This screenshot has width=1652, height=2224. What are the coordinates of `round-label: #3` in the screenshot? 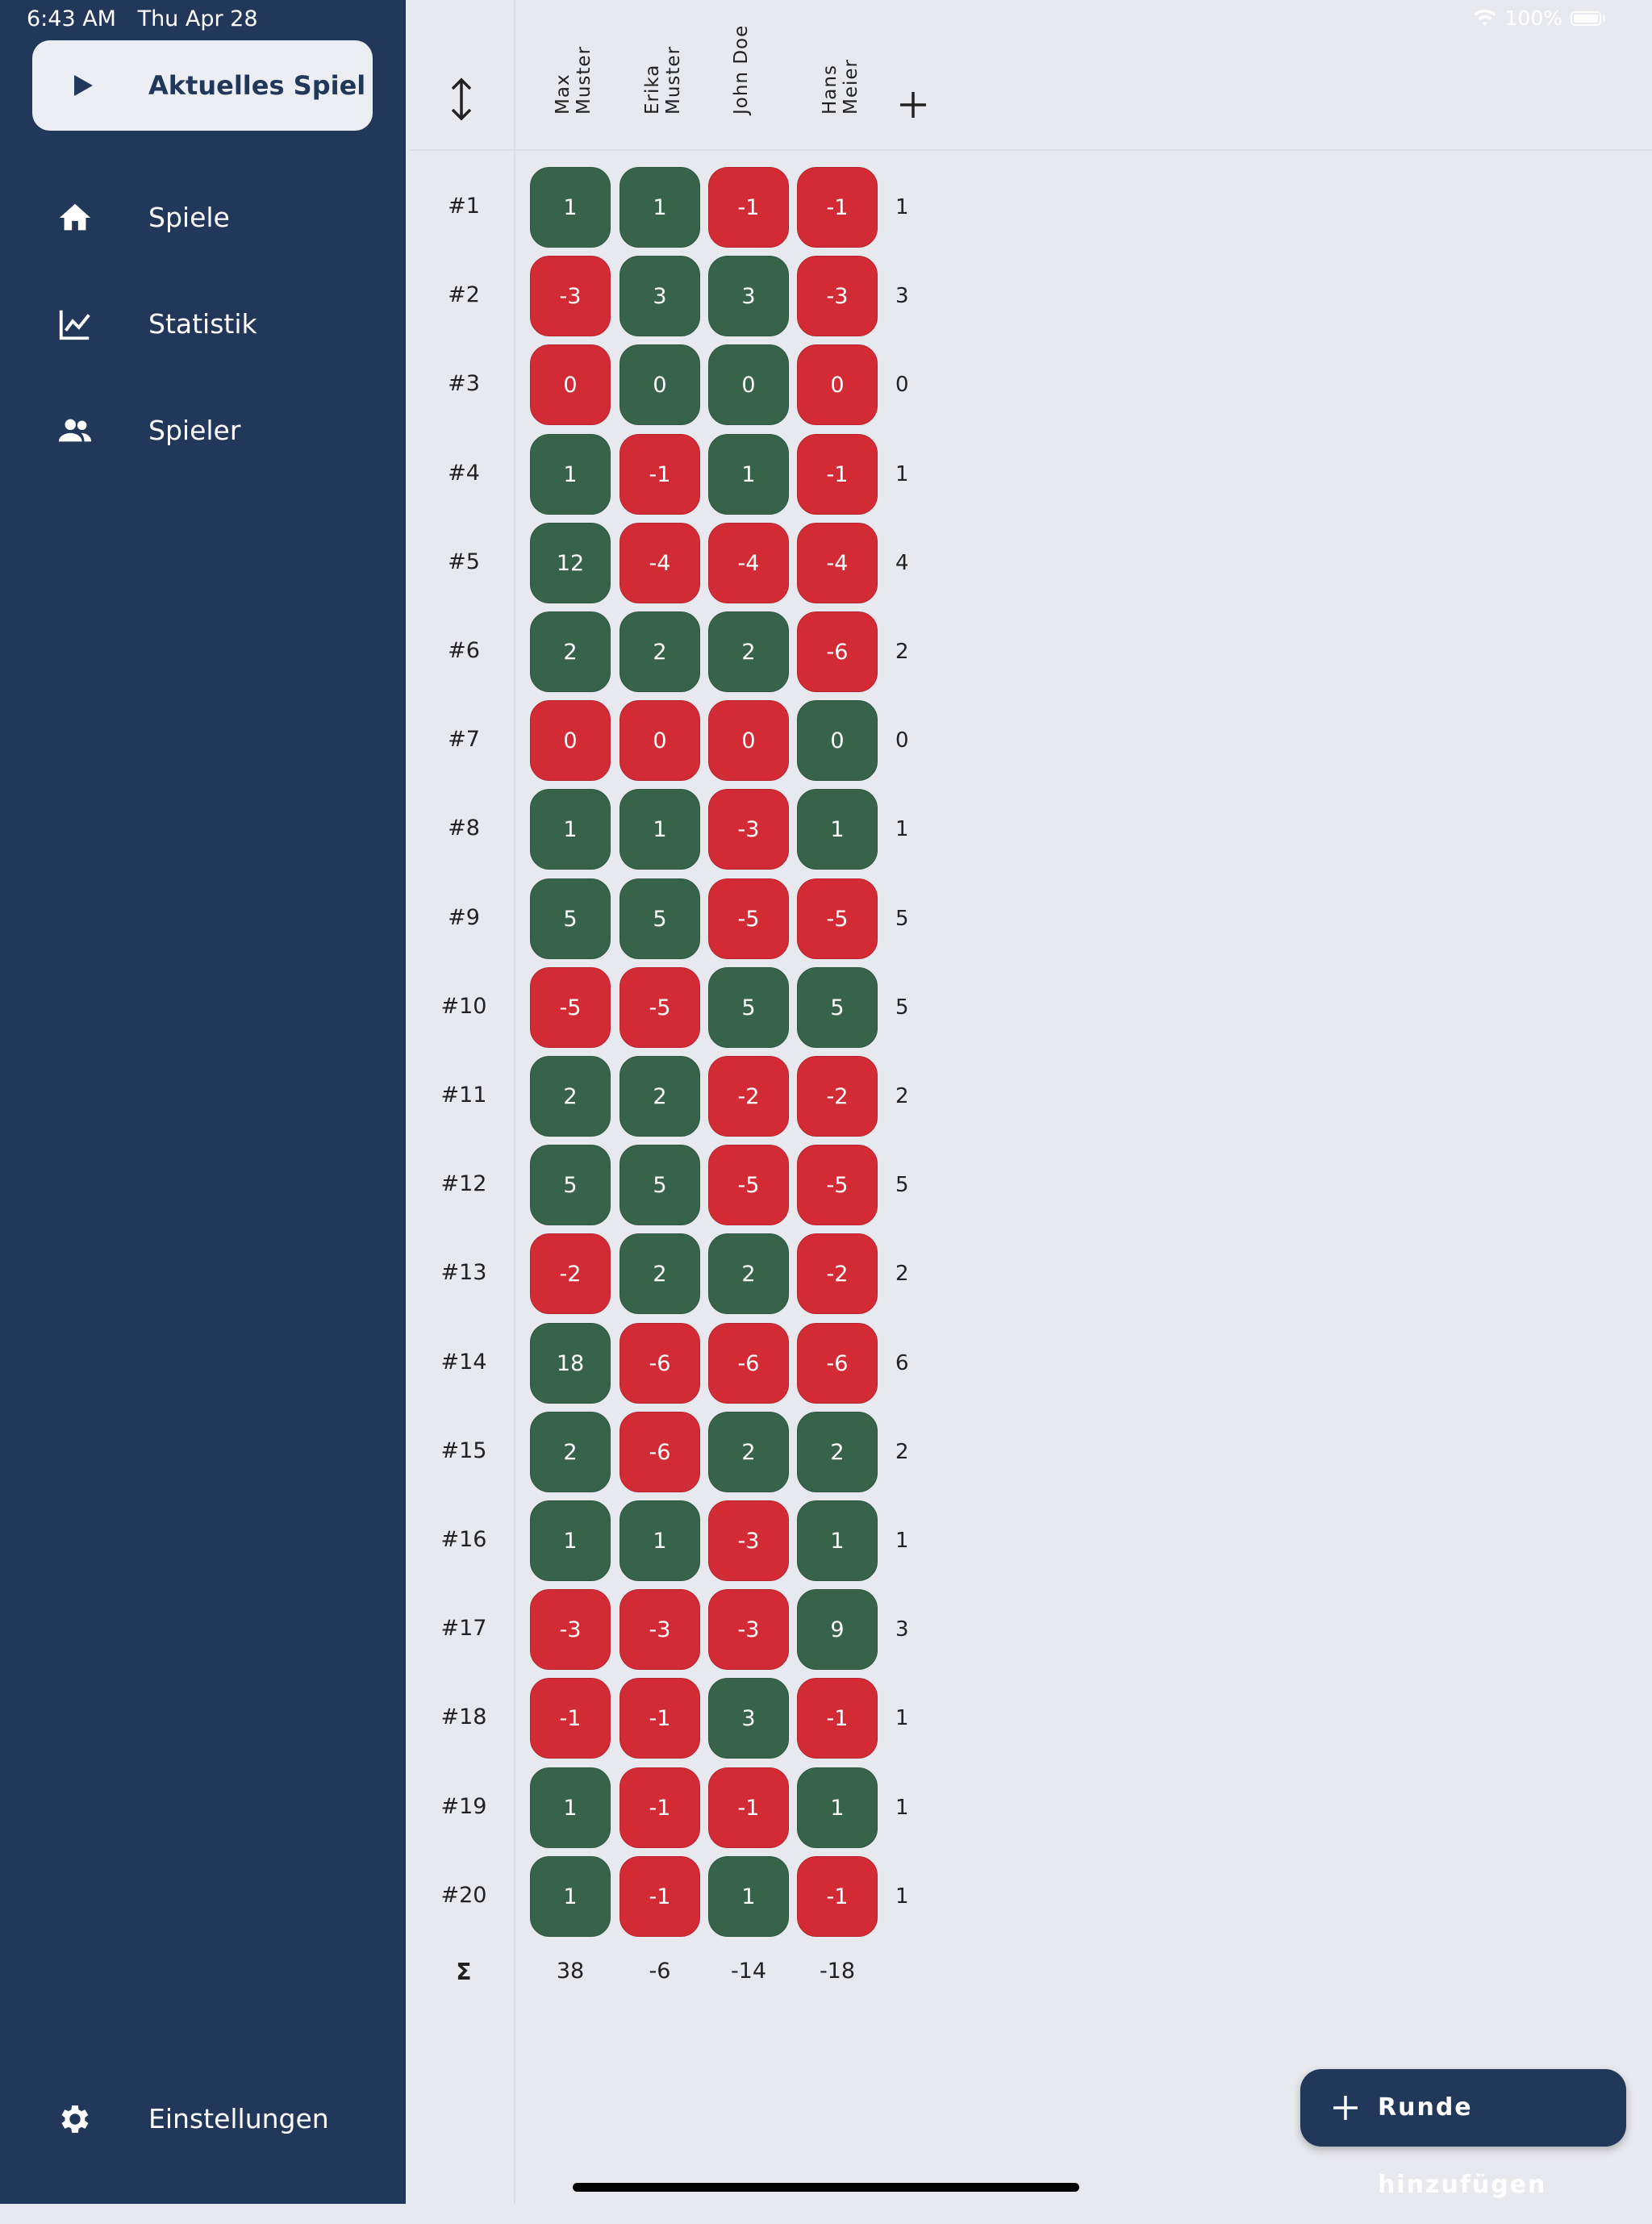 It's located at (463, 383).